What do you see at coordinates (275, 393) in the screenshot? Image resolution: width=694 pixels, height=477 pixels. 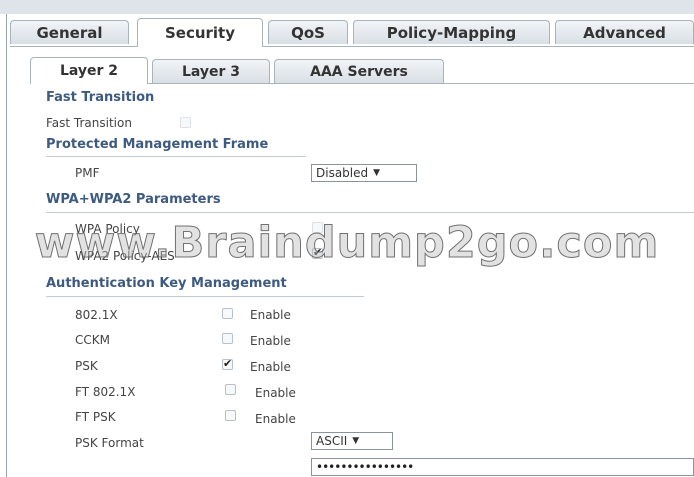 I see `akm-ft-8021x-enable: Enable` at bounding box center [275, 393].